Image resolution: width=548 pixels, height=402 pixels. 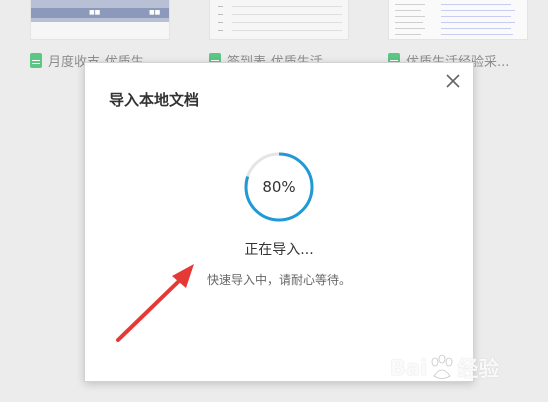 What do you see at coordinates (478, 369) in the screenshot?
I see `watermark-text-right: 经验` at bounding box center [478, 369].